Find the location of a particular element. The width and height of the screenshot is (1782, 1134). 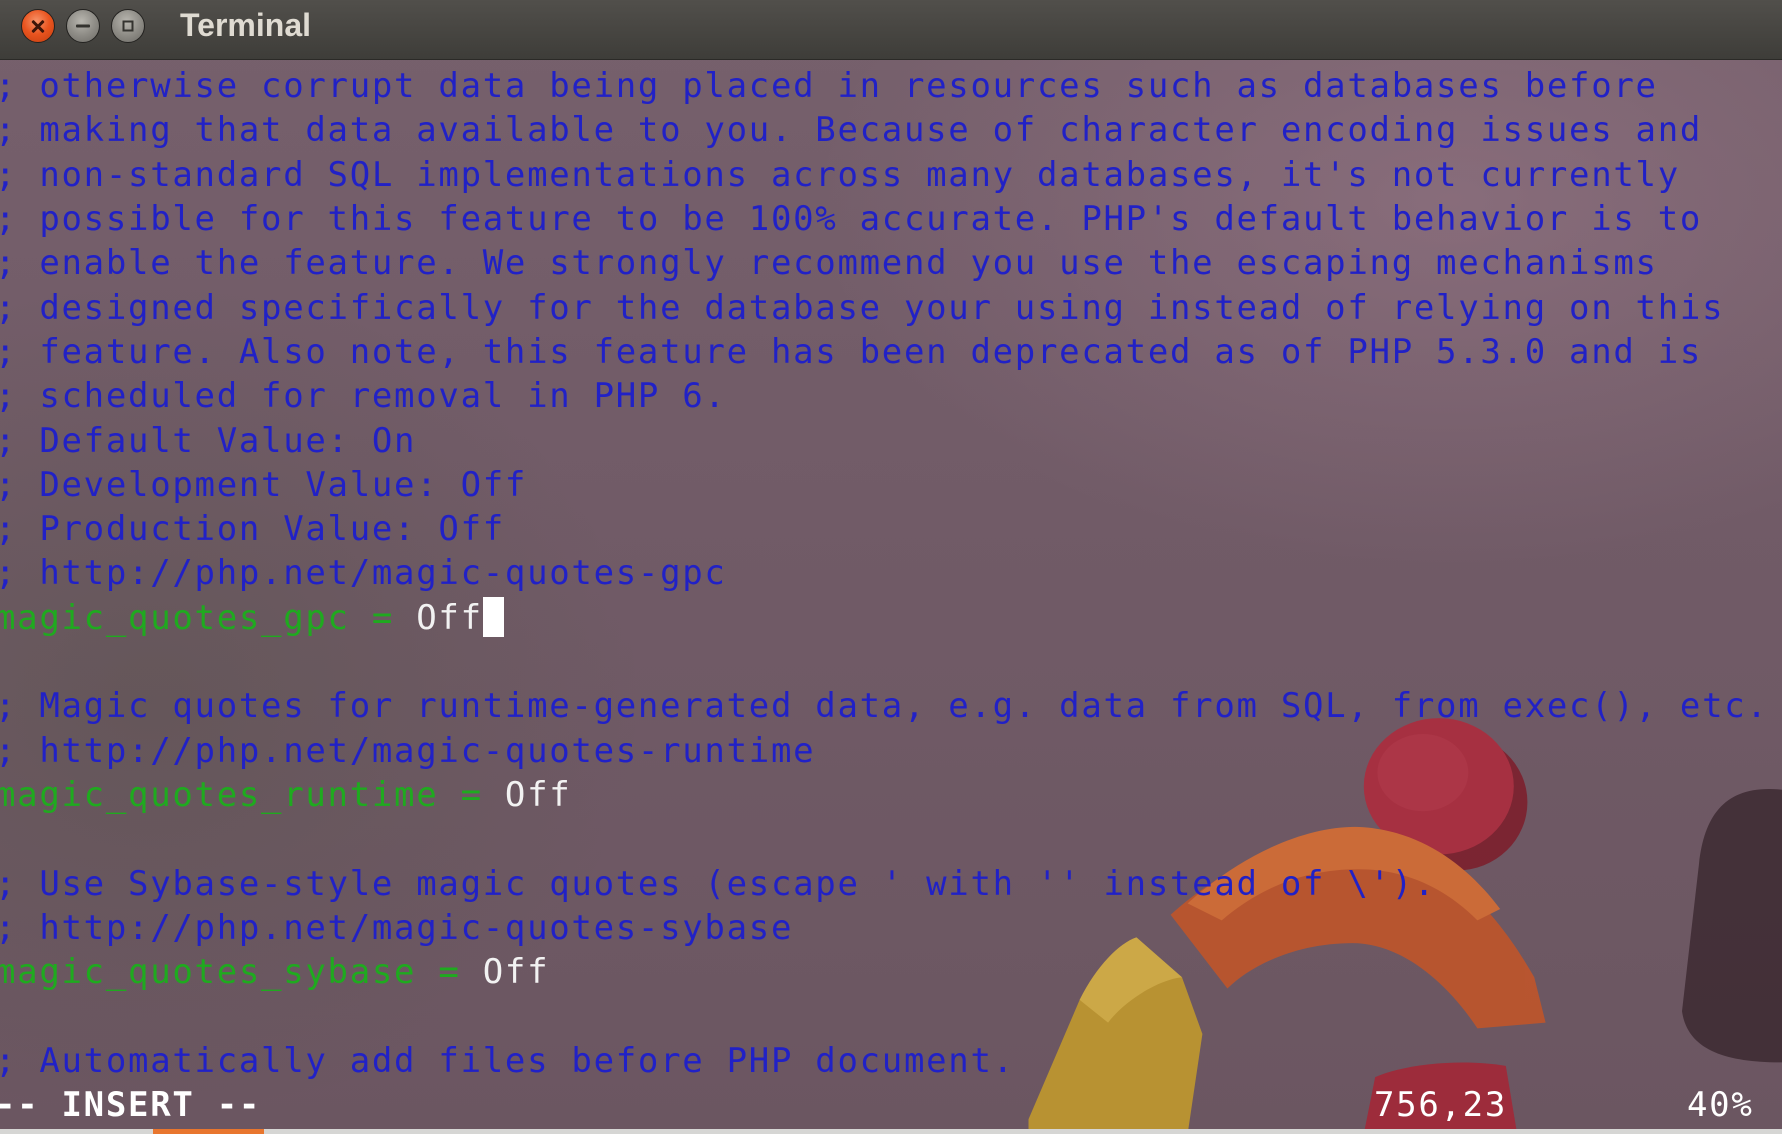

window-bottom-edge is located at coordinates (891, 1131).